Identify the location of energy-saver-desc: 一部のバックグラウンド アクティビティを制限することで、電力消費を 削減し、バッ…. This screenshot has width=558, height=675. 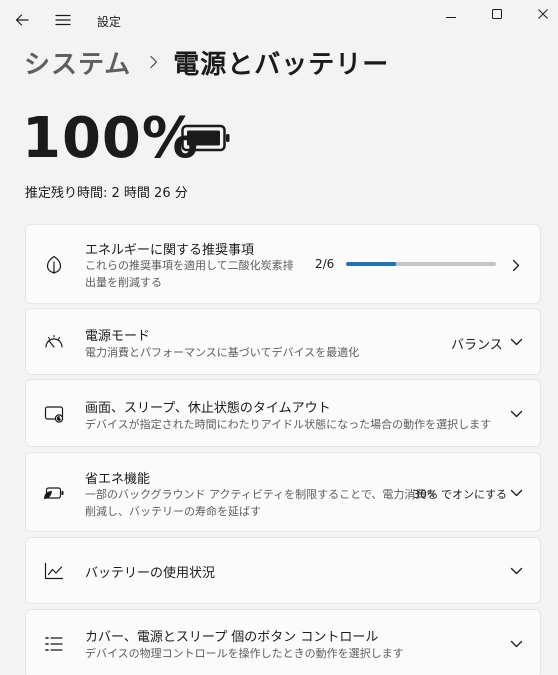
(261, 503).